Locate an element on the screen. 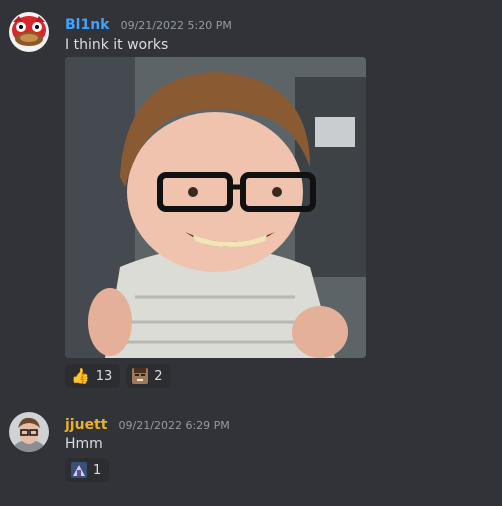  ugandan-knuckles-avatar-icon is located at coordinates (29, 32).